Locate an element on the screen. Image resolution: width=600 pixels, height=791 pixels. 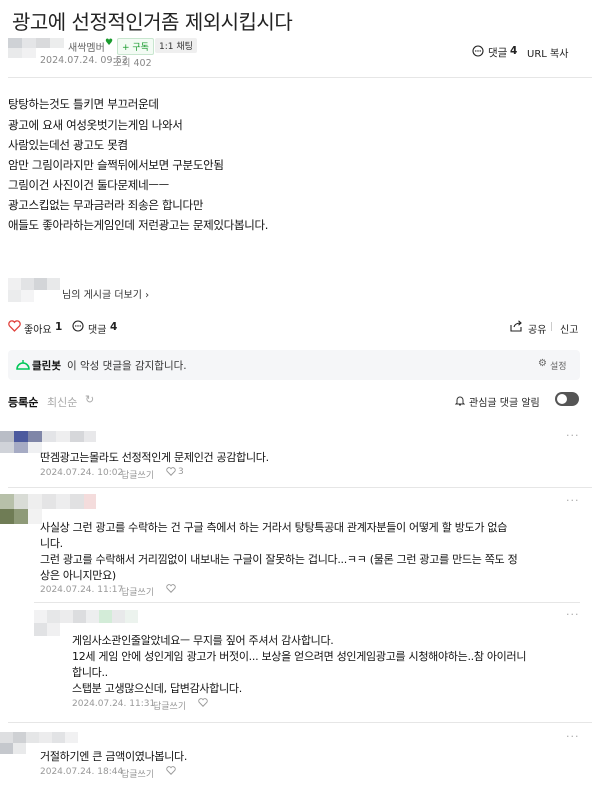
author-name-blurred is located at coordinates (34, 290).